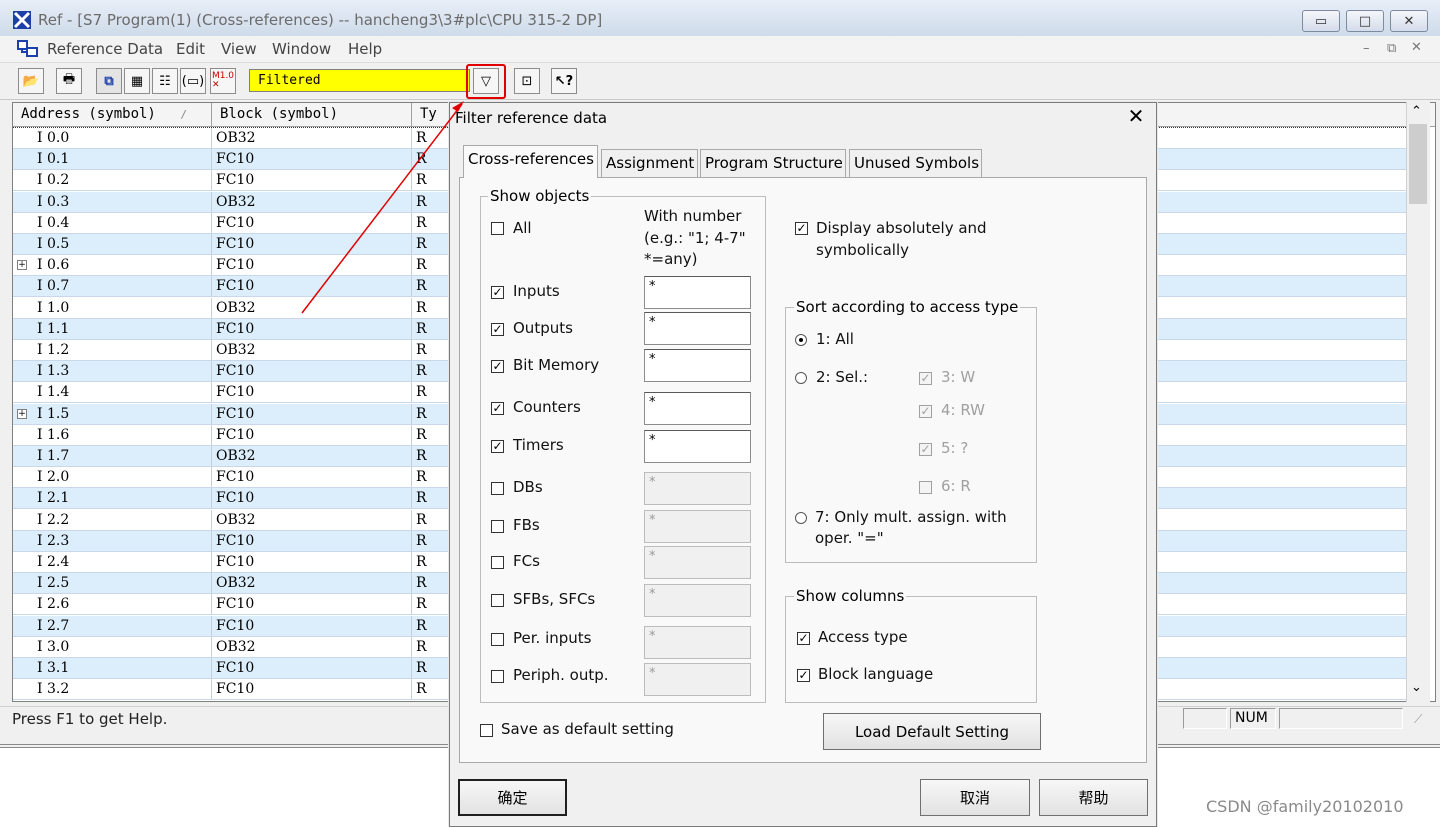 The height and width of the screenshot is (827, 1440). I want to click on minimize-button: ▭, so click(1321, 21).